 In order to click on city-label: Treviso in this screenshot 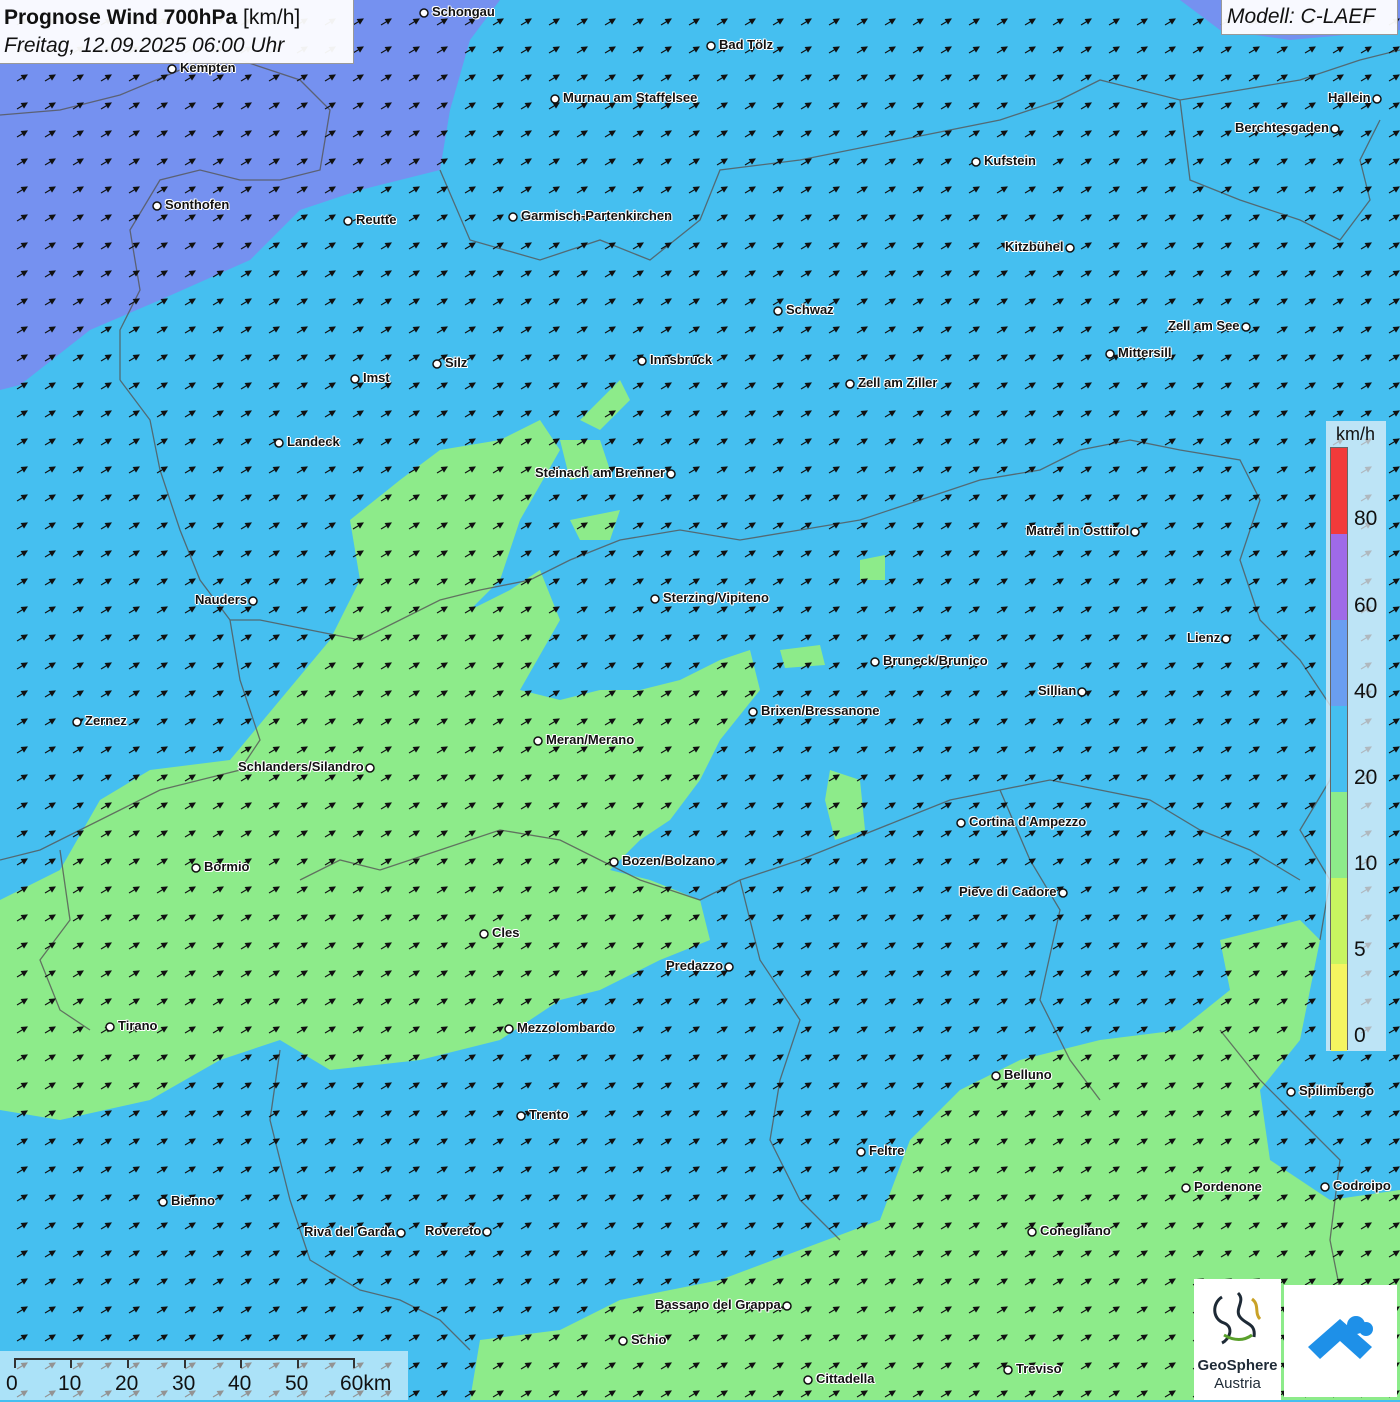, I will do `click(1039, 1368)`.